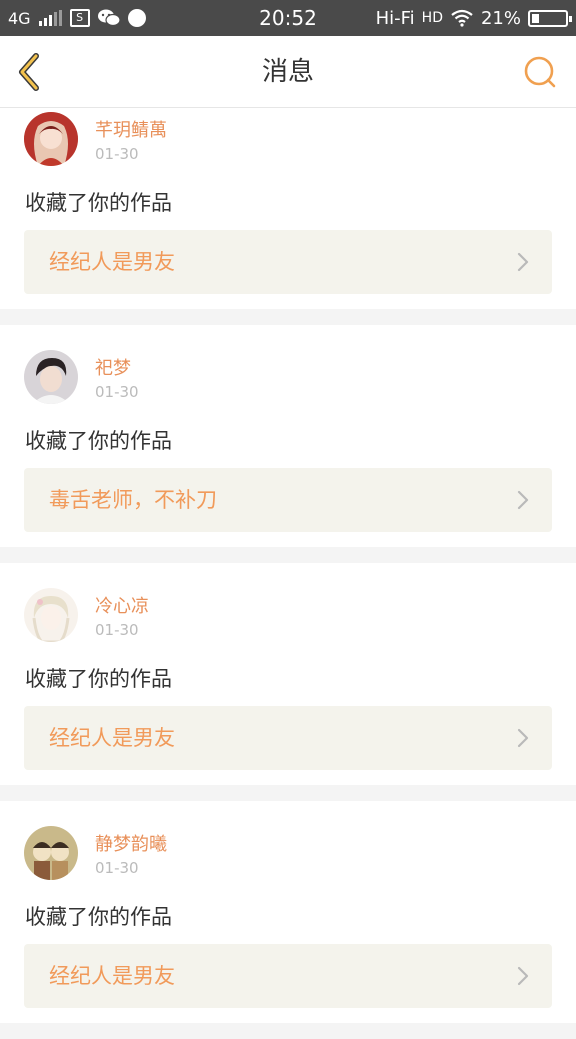  I want to click on search-icon, so click(540, 72).